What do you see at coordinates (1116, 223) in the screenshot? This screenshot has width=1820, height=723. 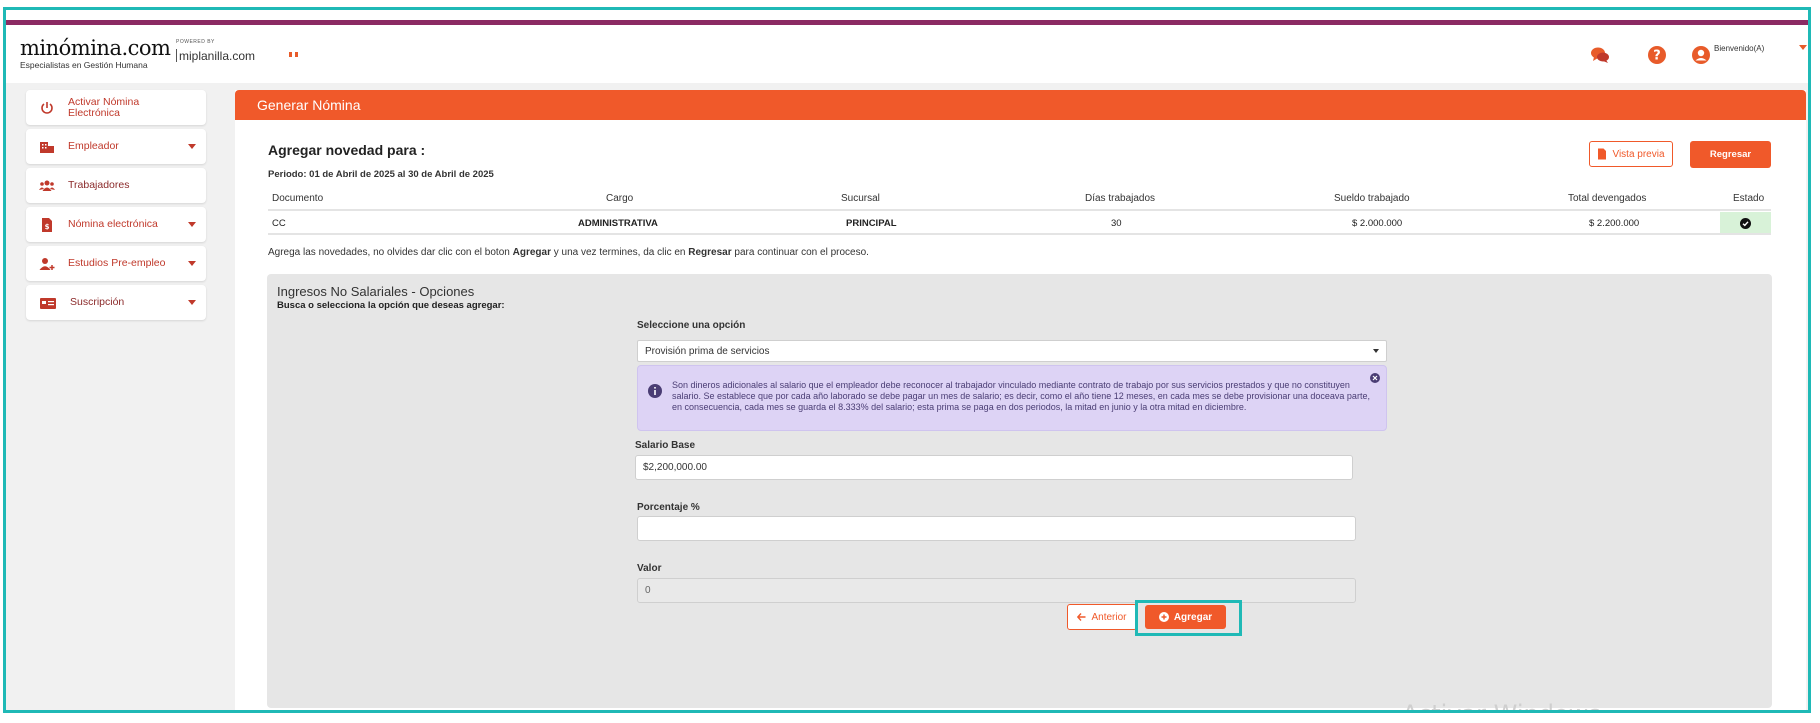 I see `table-cell: 30` at bounding box center [1116, 223].